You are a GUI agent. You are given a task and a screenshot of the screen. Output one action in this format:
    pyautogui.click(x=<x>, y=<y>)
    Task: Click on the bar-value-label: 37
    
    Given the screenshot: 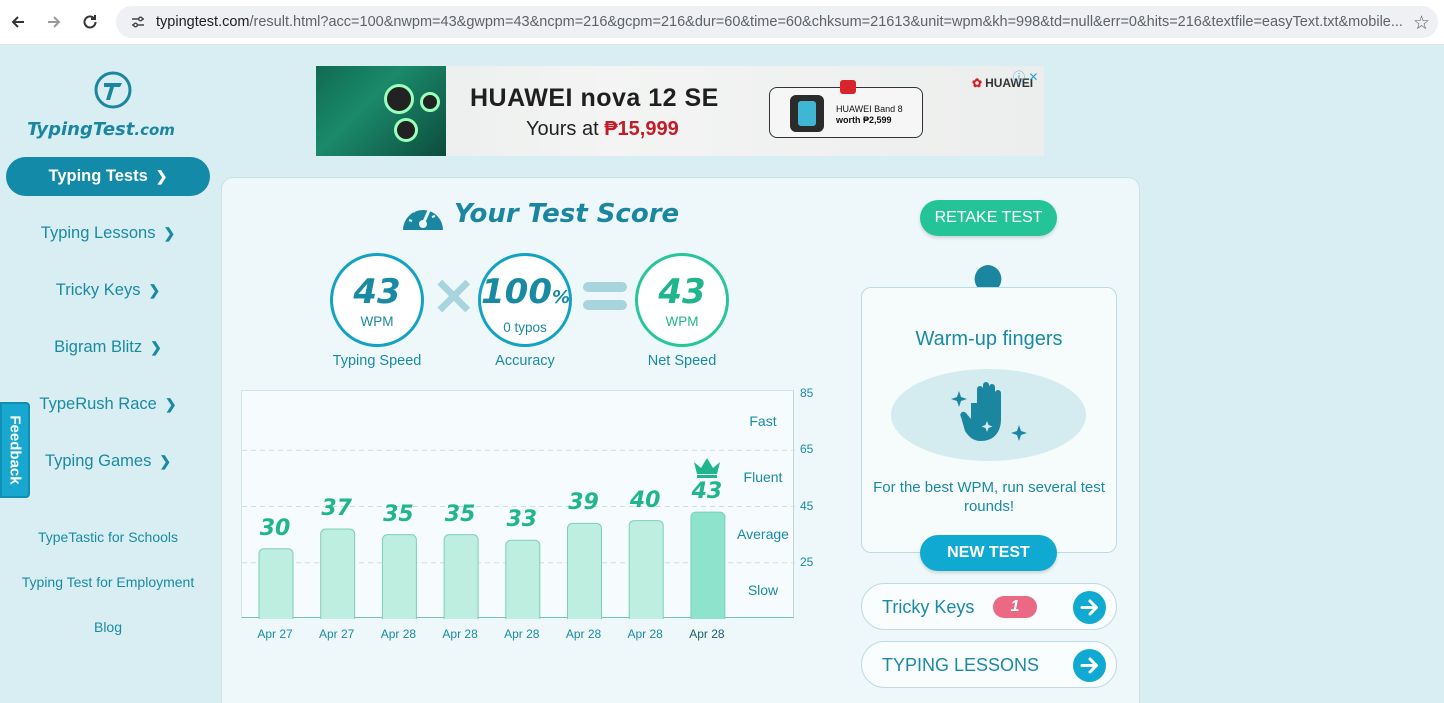 What is the action you would take?
    pyautogui.click(x=336, y=508)
    